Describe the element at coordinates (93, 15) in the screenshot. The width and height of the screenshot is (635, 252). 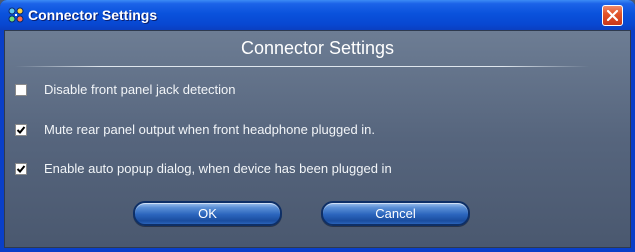
I see `window-title: Connector Settings` at that location.